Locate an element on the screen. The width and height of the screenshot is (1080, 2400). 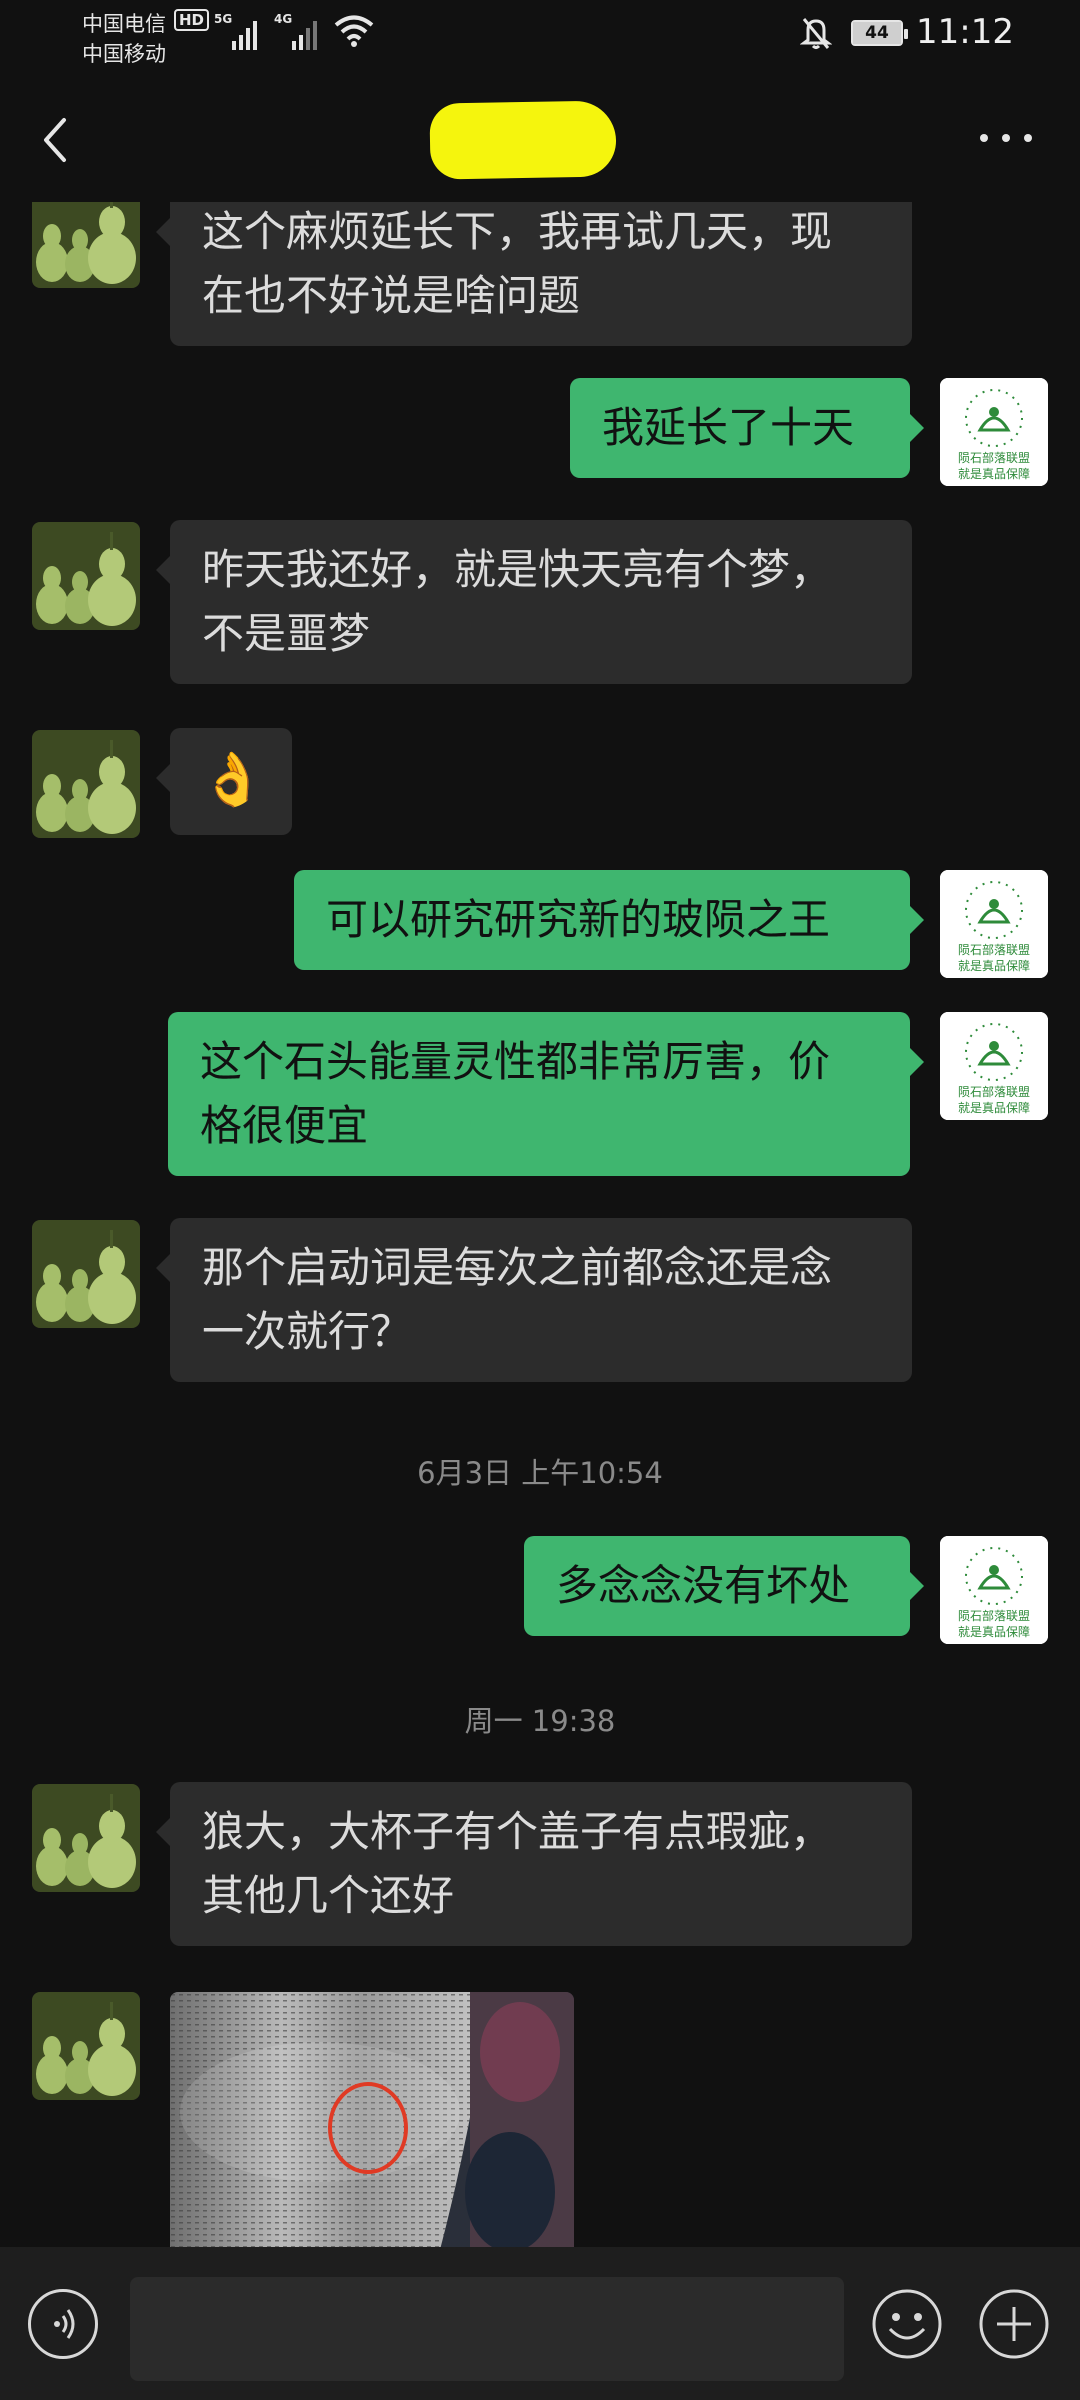
message-text-line: 狼大，大杯子有个盖子有点瑕疵， is located at coordinates (517, 1831).